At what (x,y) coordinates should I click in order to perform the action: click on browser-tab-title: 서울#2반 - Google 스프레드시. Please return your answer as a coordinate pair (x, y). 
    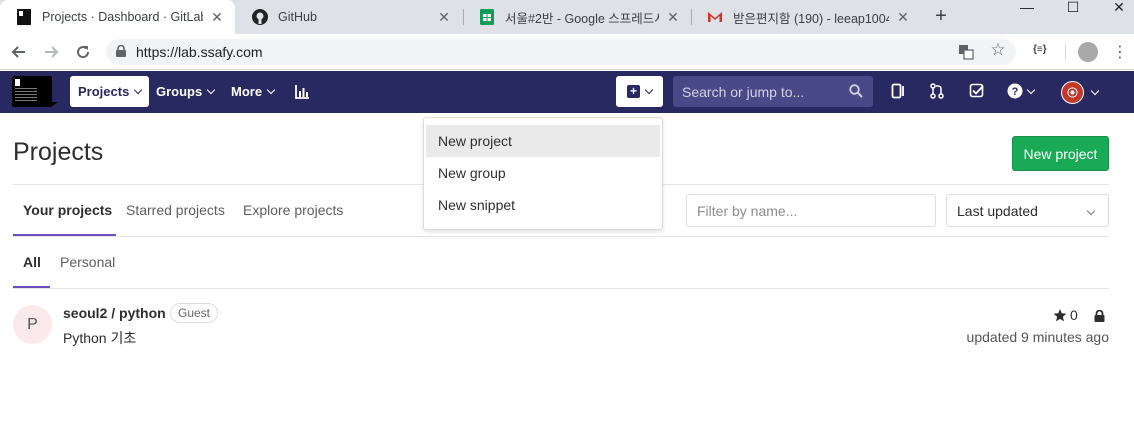
    Looking at the image, I should click on (582, 18).